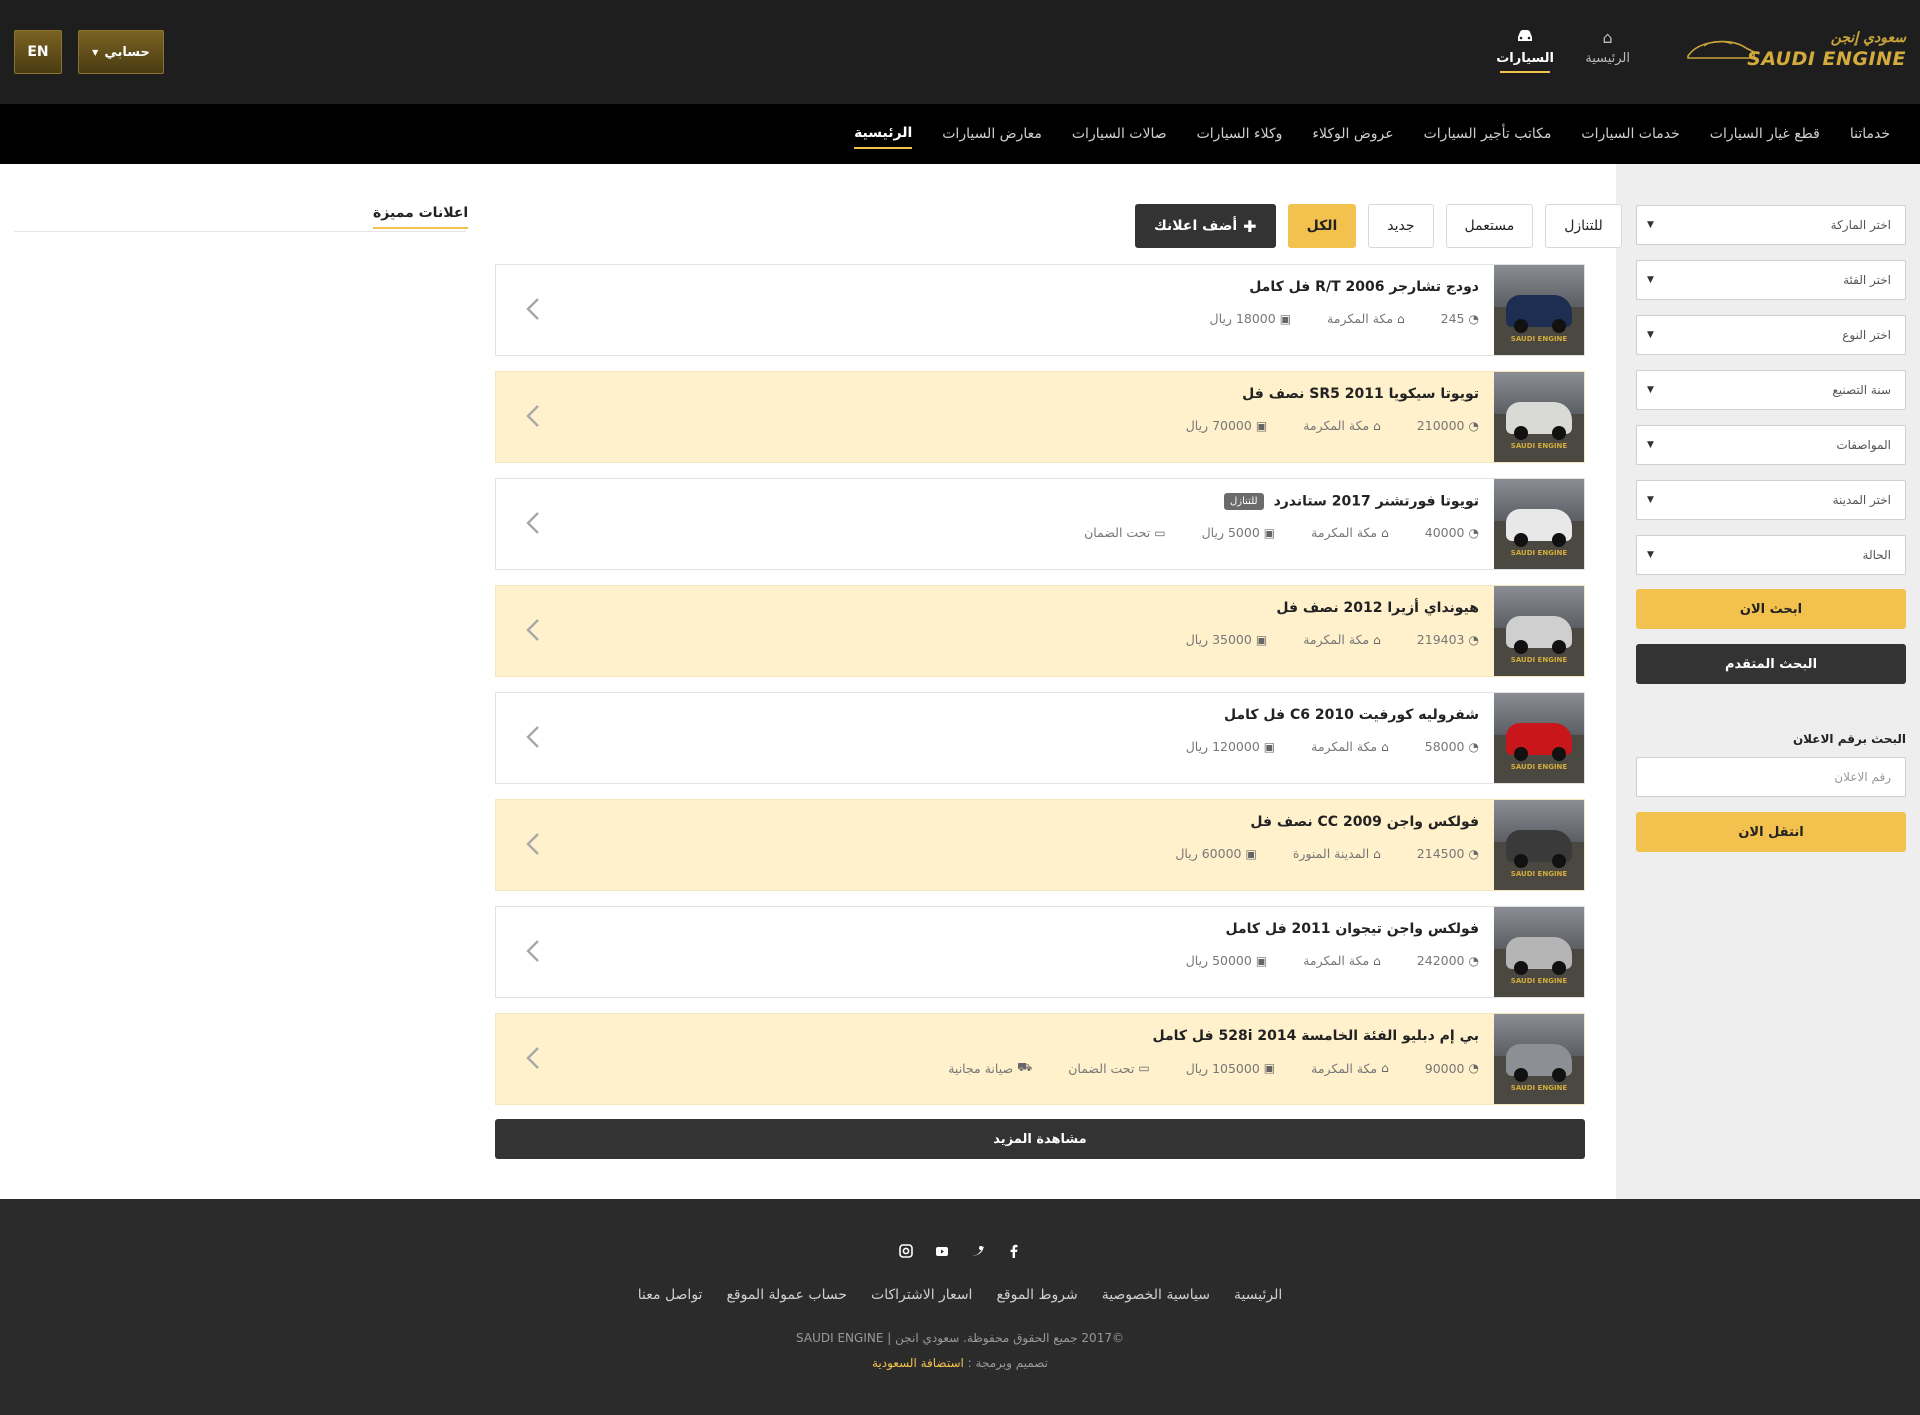 The image size is (1920, 1415). I want to click on footer-link-privacy: سياسية الخصوصية, so click(1156, 1295).